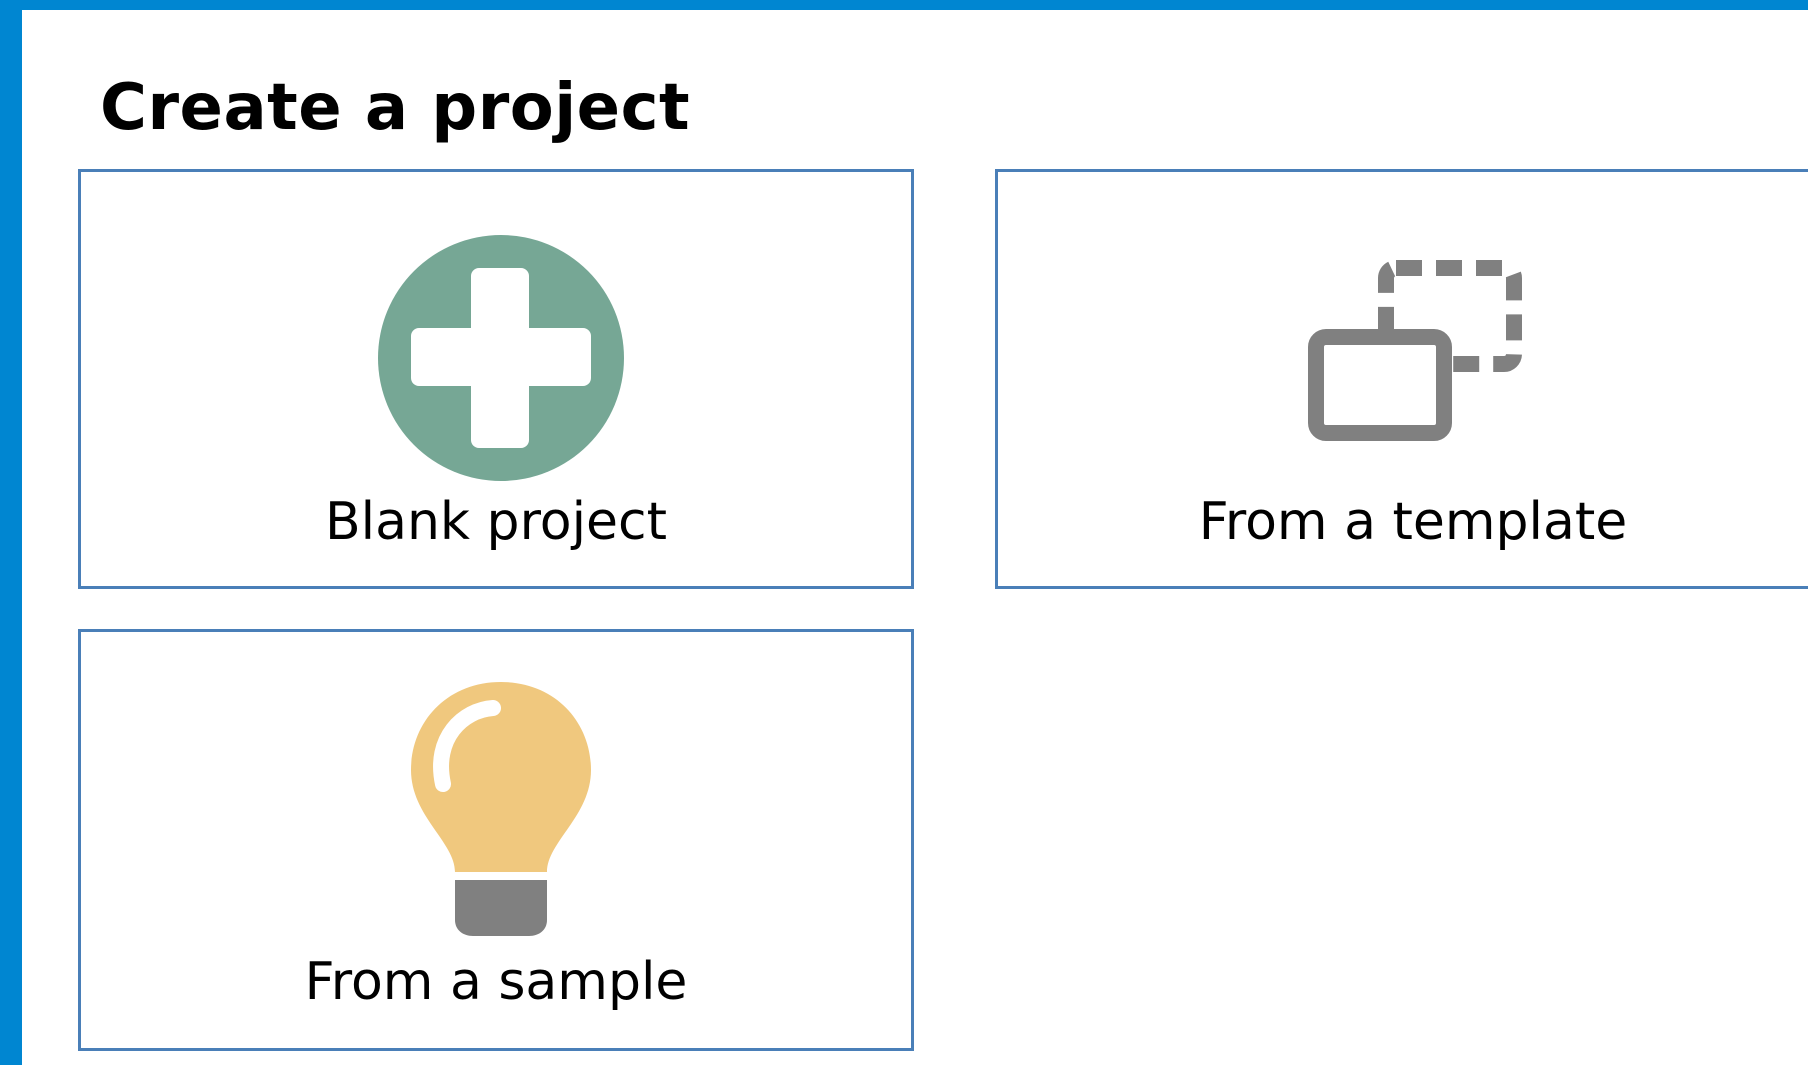 Image resolution: width=1808 pixels, height=1065 pixels. Describe the element at coordinates (496, 982) in the screenshot. I see `sample-label: From a sample` at that location.